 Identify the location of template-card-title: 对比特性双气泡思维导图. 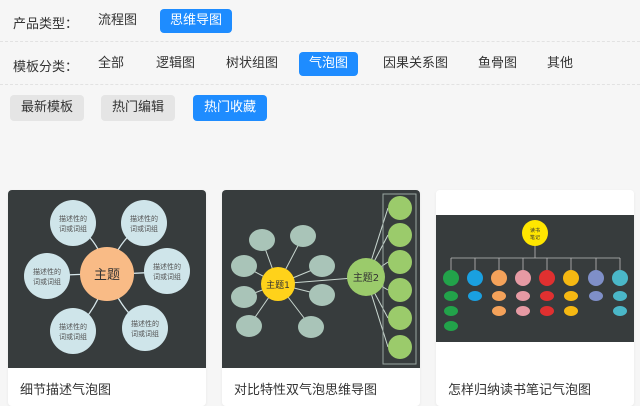
(305, 388).